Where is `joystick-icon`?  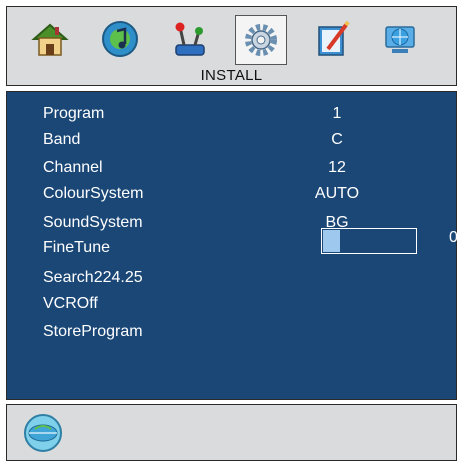
joystick-icon is located at coordinates (190, 39).